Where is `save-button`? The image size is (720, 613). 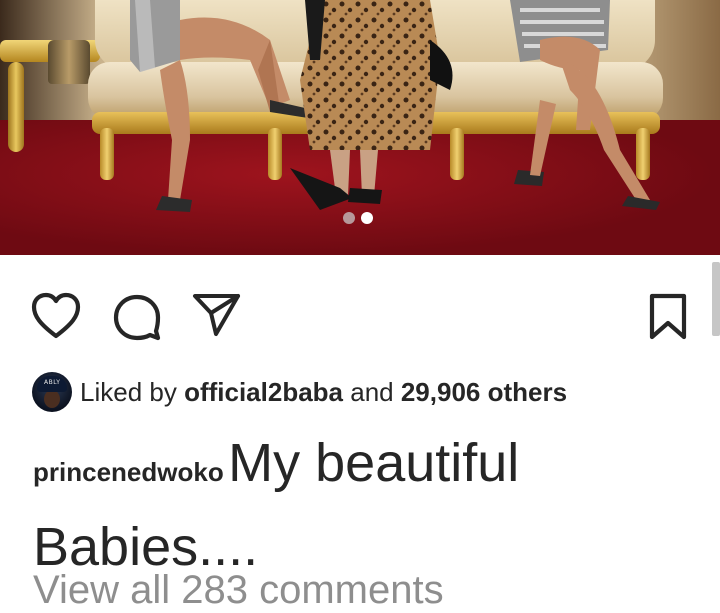
save-button is located at coordinates (668, 317).